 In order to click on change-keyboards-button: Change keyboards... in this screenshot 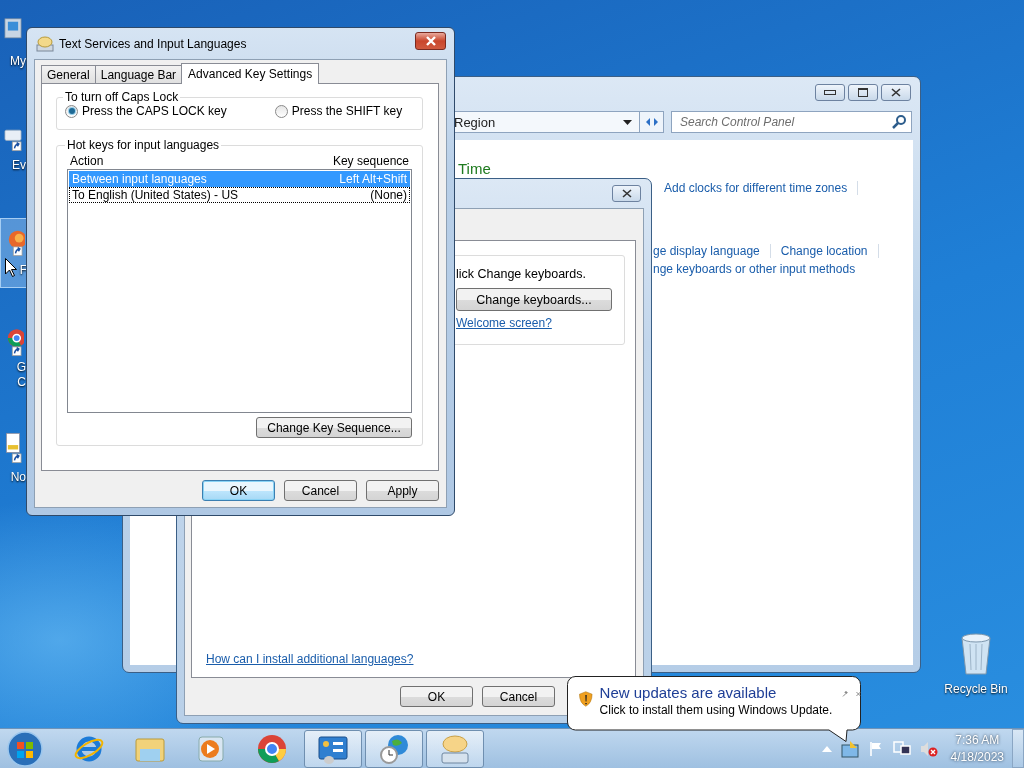, I will do `click(534, 299)`.